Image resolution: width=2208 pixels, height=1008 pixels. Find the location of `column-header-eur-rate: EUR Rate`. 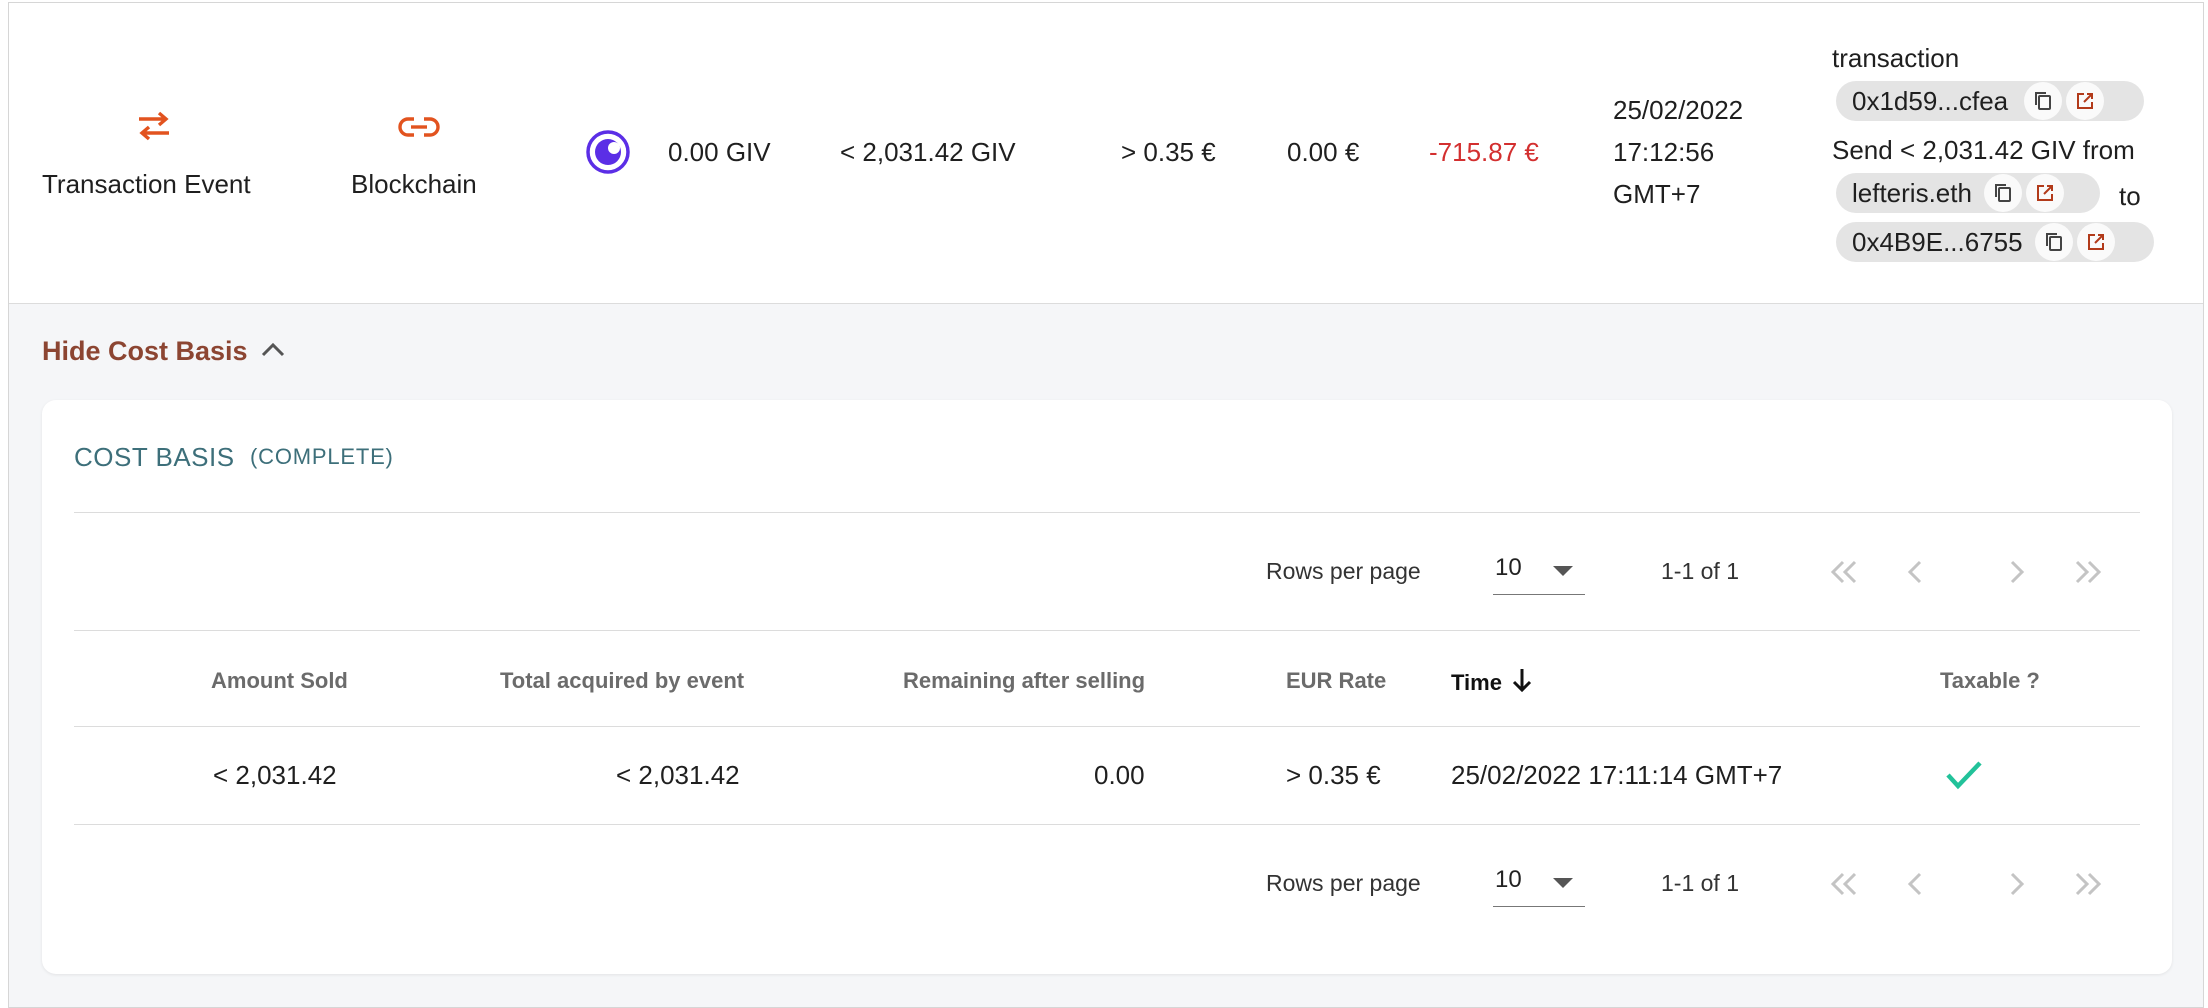

column-header-eur-rate: EUR Rate is located at coordinates (1336, 681).